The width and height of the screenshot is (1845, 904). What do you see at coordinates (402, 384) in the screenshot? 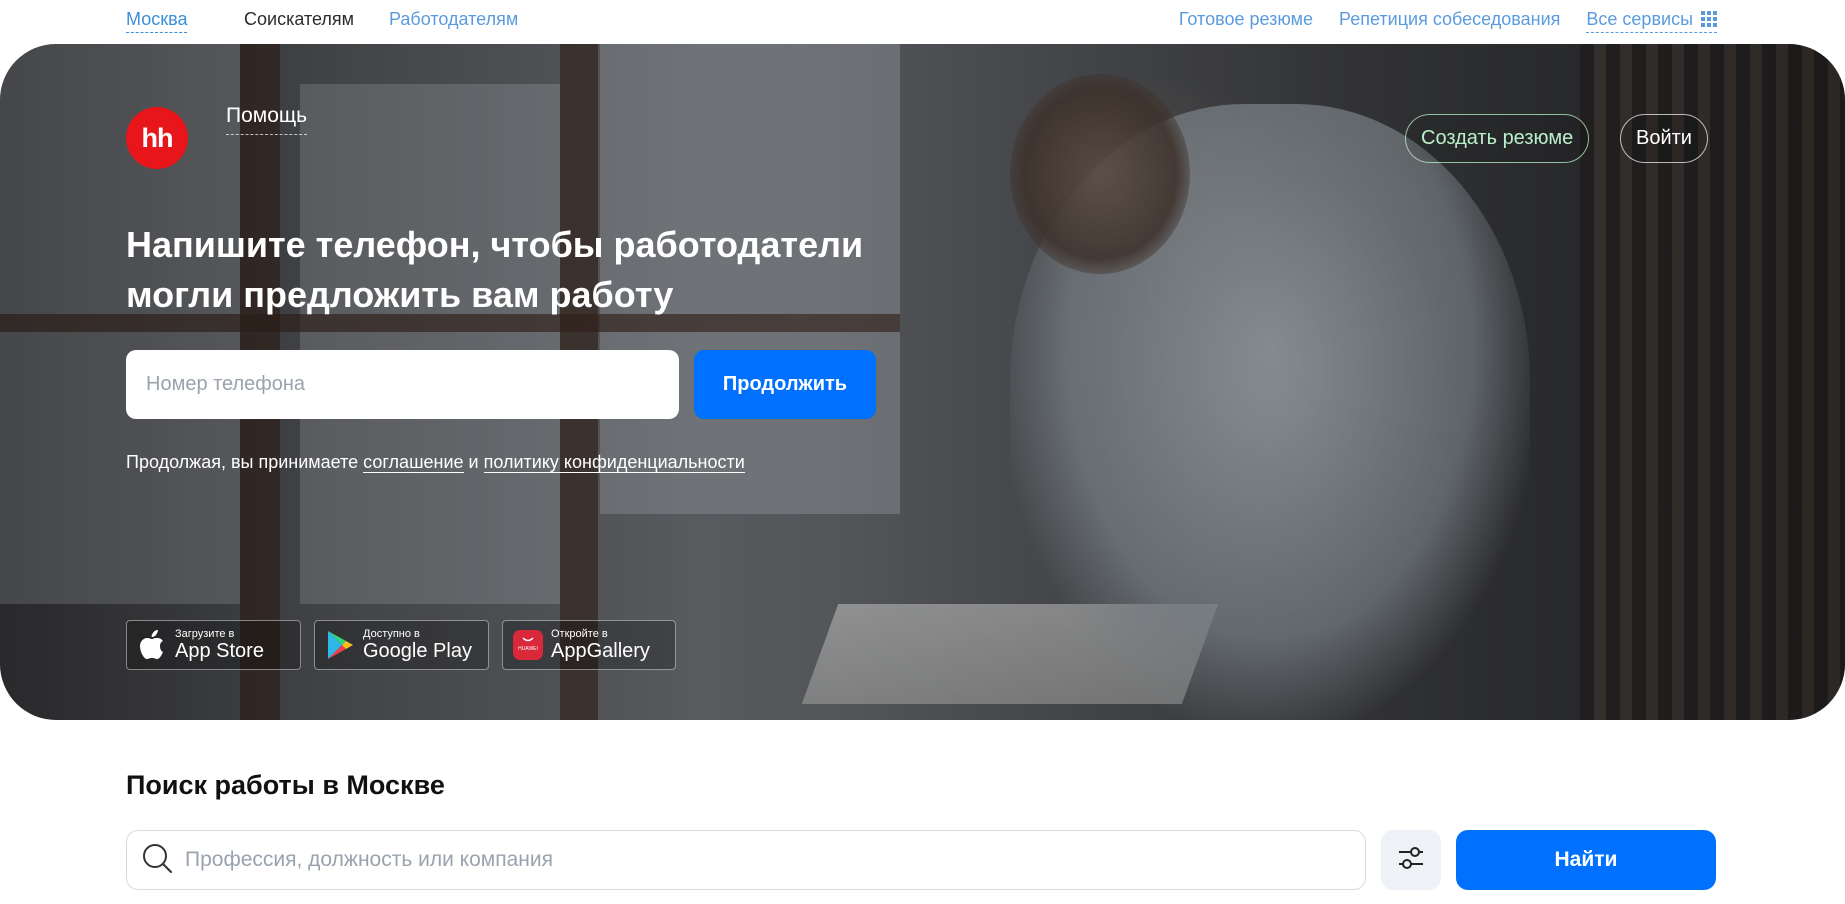
I see `phone-input: Номер телефона` at bounding box center [402, 384].